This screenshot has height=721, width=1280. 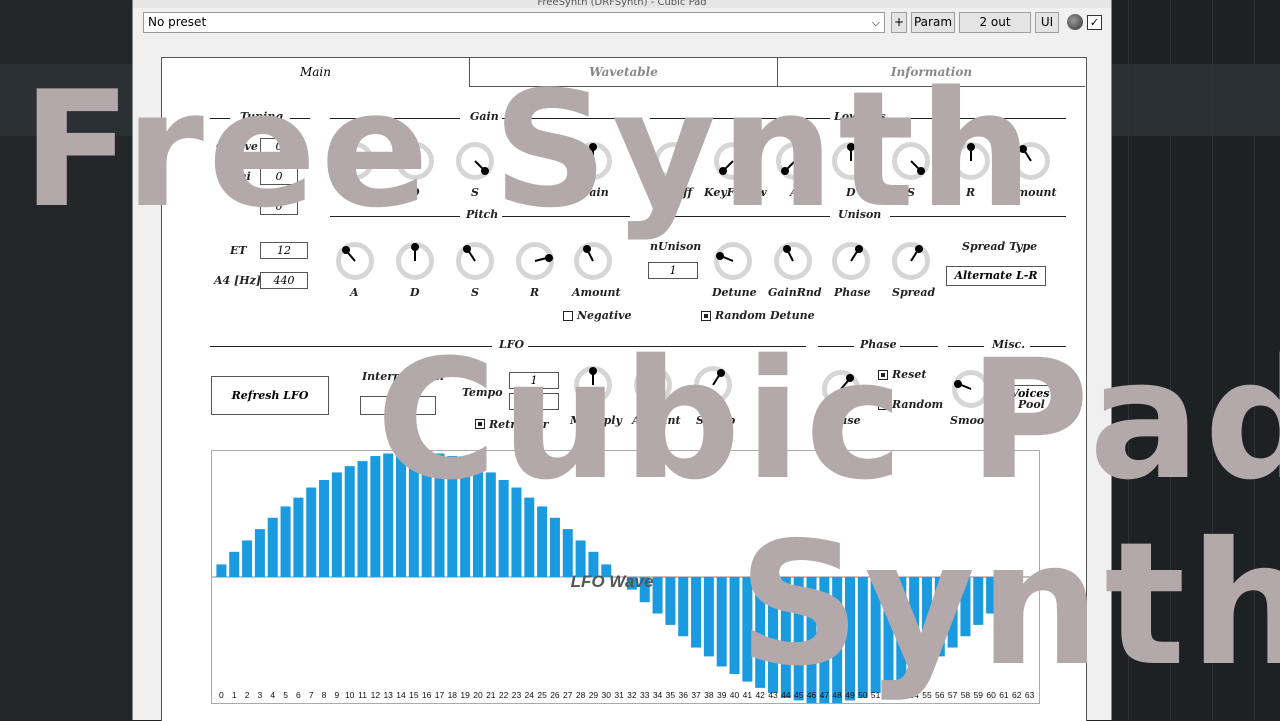 I want to click on window-title-bar: FreeSynth (DRFSynth) - Cubic Pad, so click(x=622, y=4).